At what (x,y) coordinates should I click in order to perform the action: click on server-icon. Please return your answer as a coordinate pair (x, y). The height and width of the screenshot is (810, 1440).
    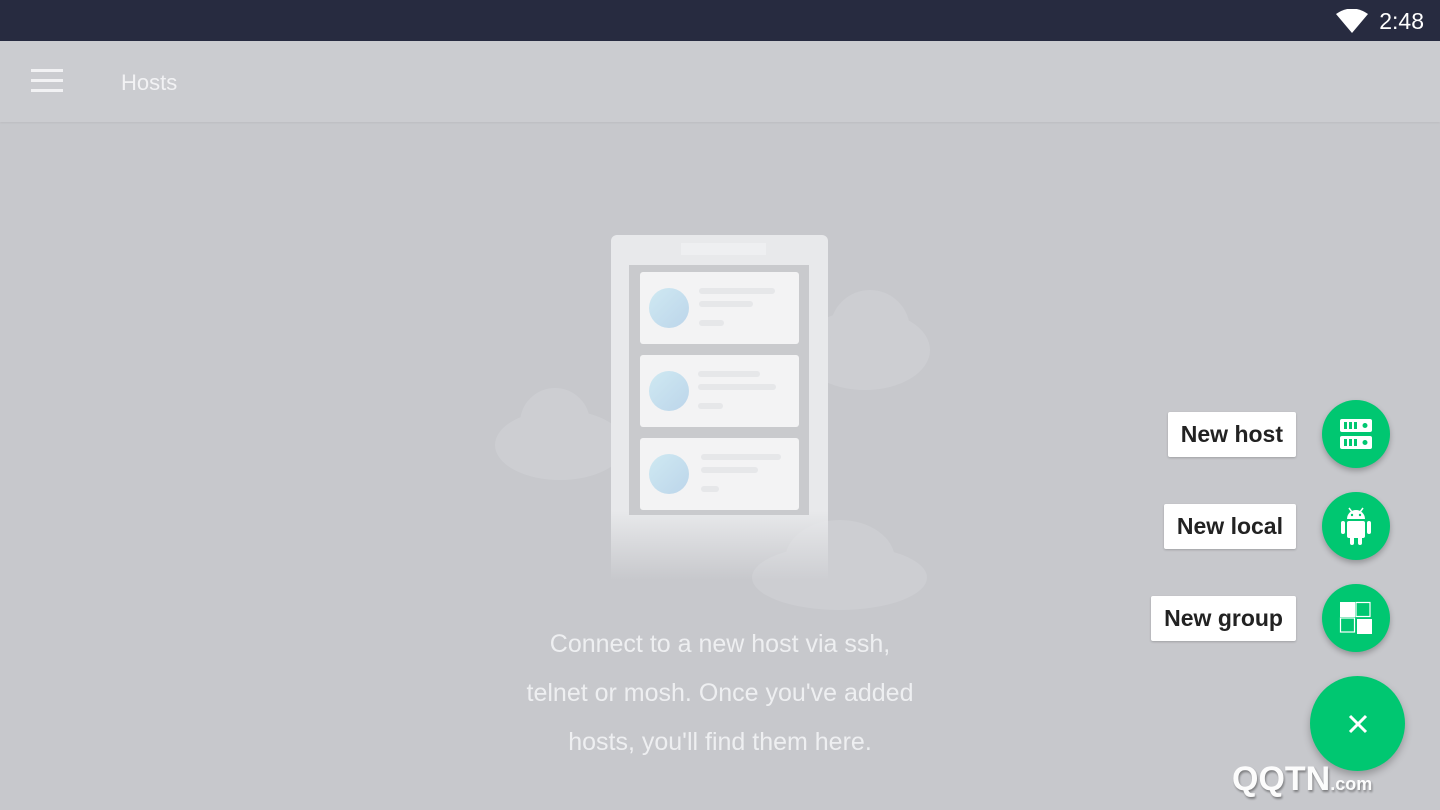
    Looking at the image, I should click on (1356, 434).